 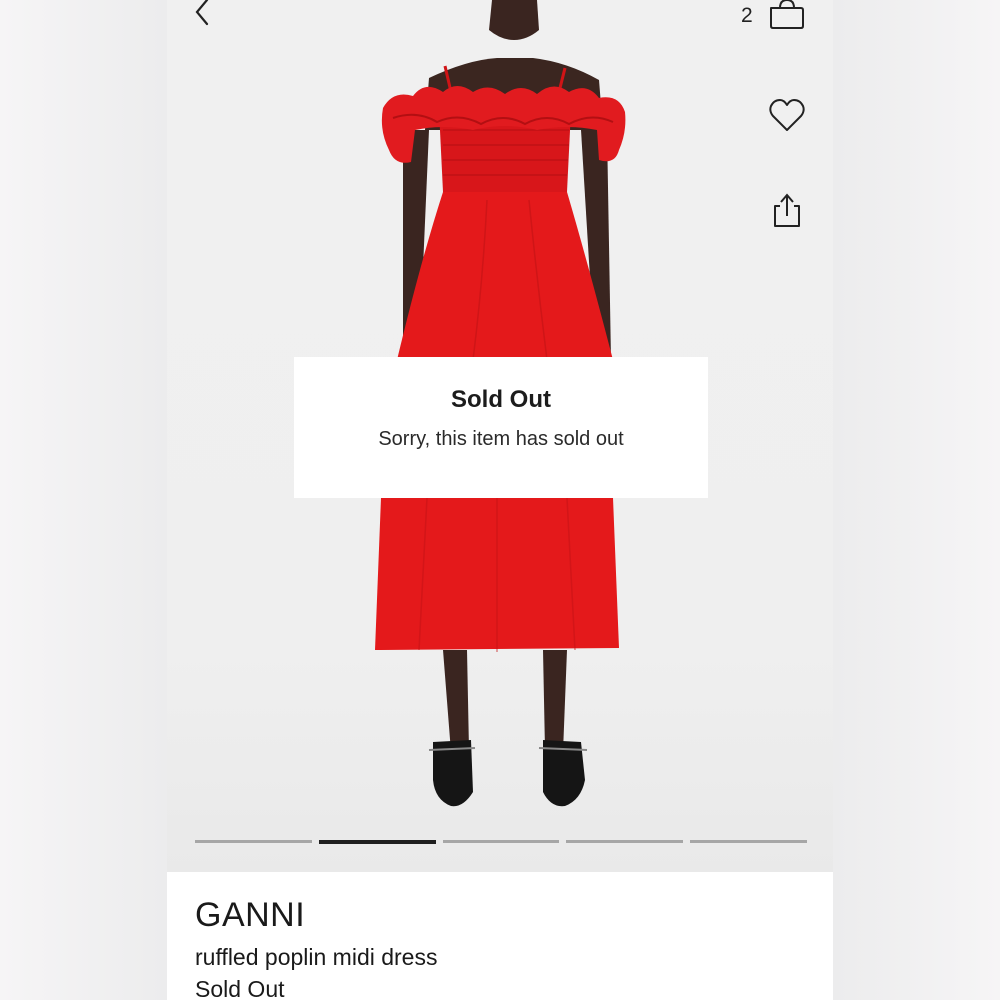 I want to click on dialog-message: Sorry, this item has sold out, so click(x=501, y=439).